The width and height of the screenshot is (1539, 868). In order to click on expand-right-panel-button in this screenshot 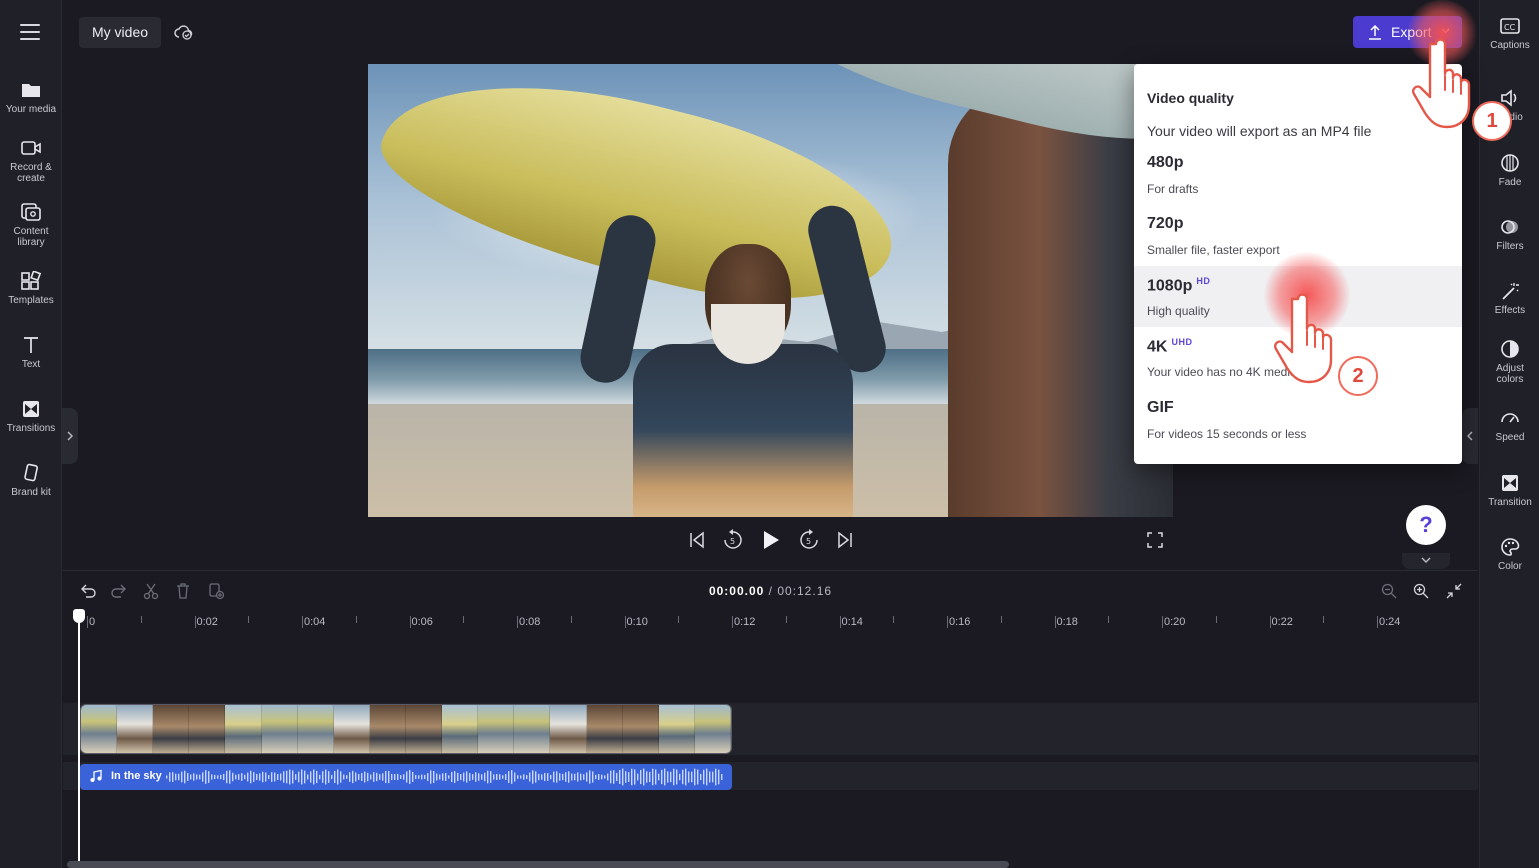, I will do `click(1470, 436)`.